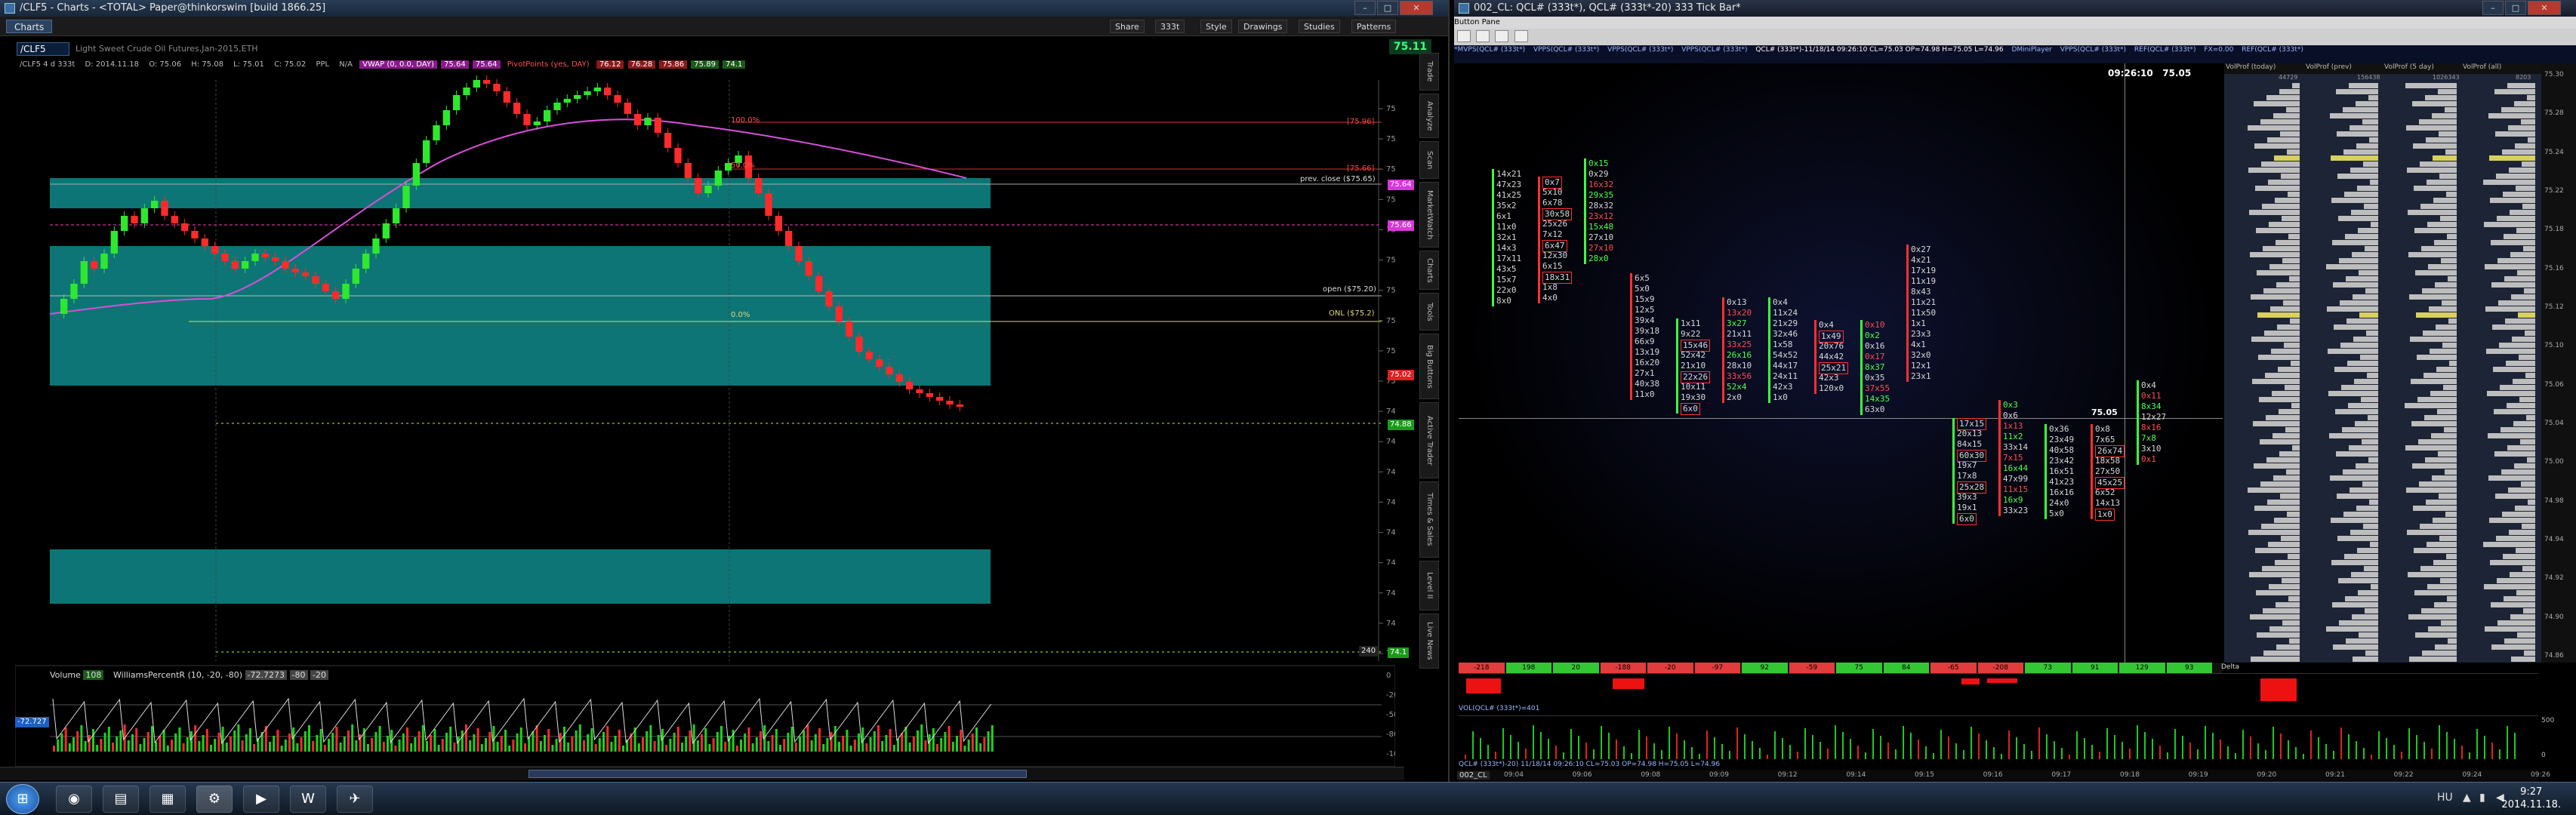 The image size is (2576, 815). Describe the element at coordinates (1877, 399) in the screenshot. I see `footprint-cell: 14x35` at that location.